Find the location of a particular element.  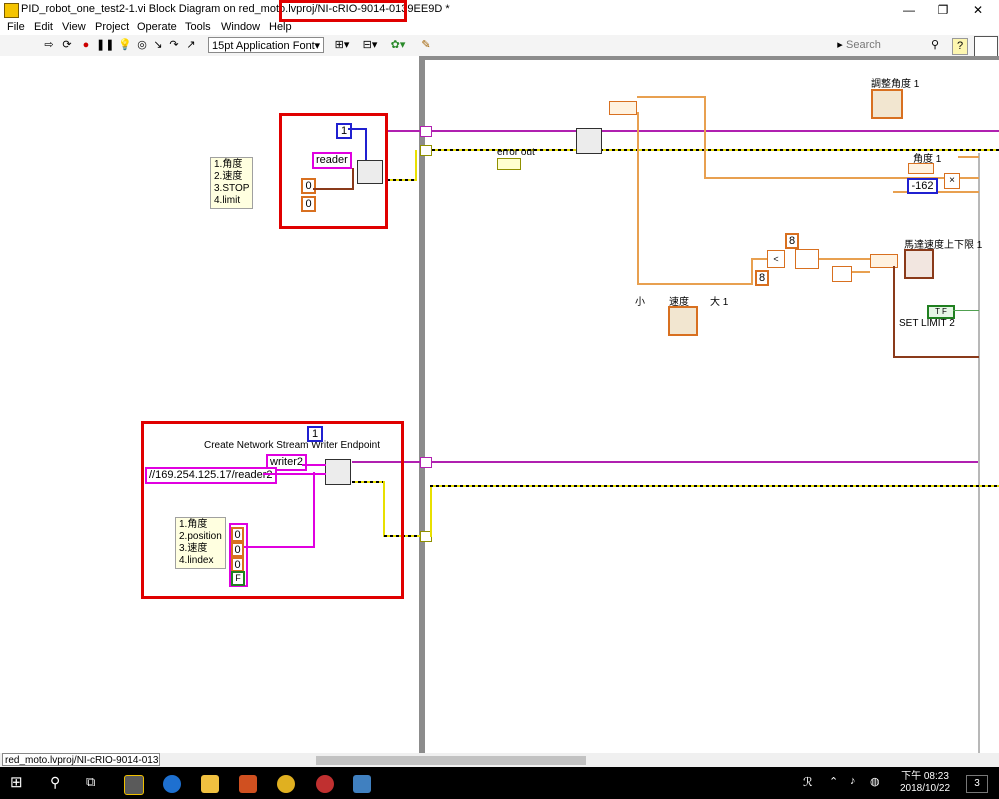

people-icon: ℛ is located at coordinates (808, 782).